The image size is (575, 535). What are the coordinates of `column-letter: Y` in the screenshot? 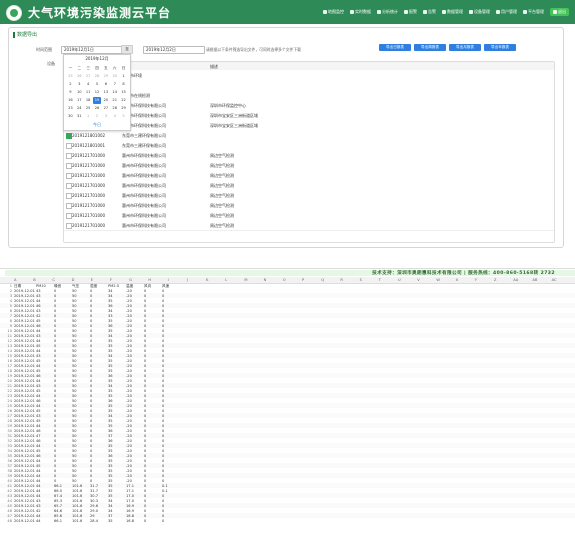 It's located at (476, 280).